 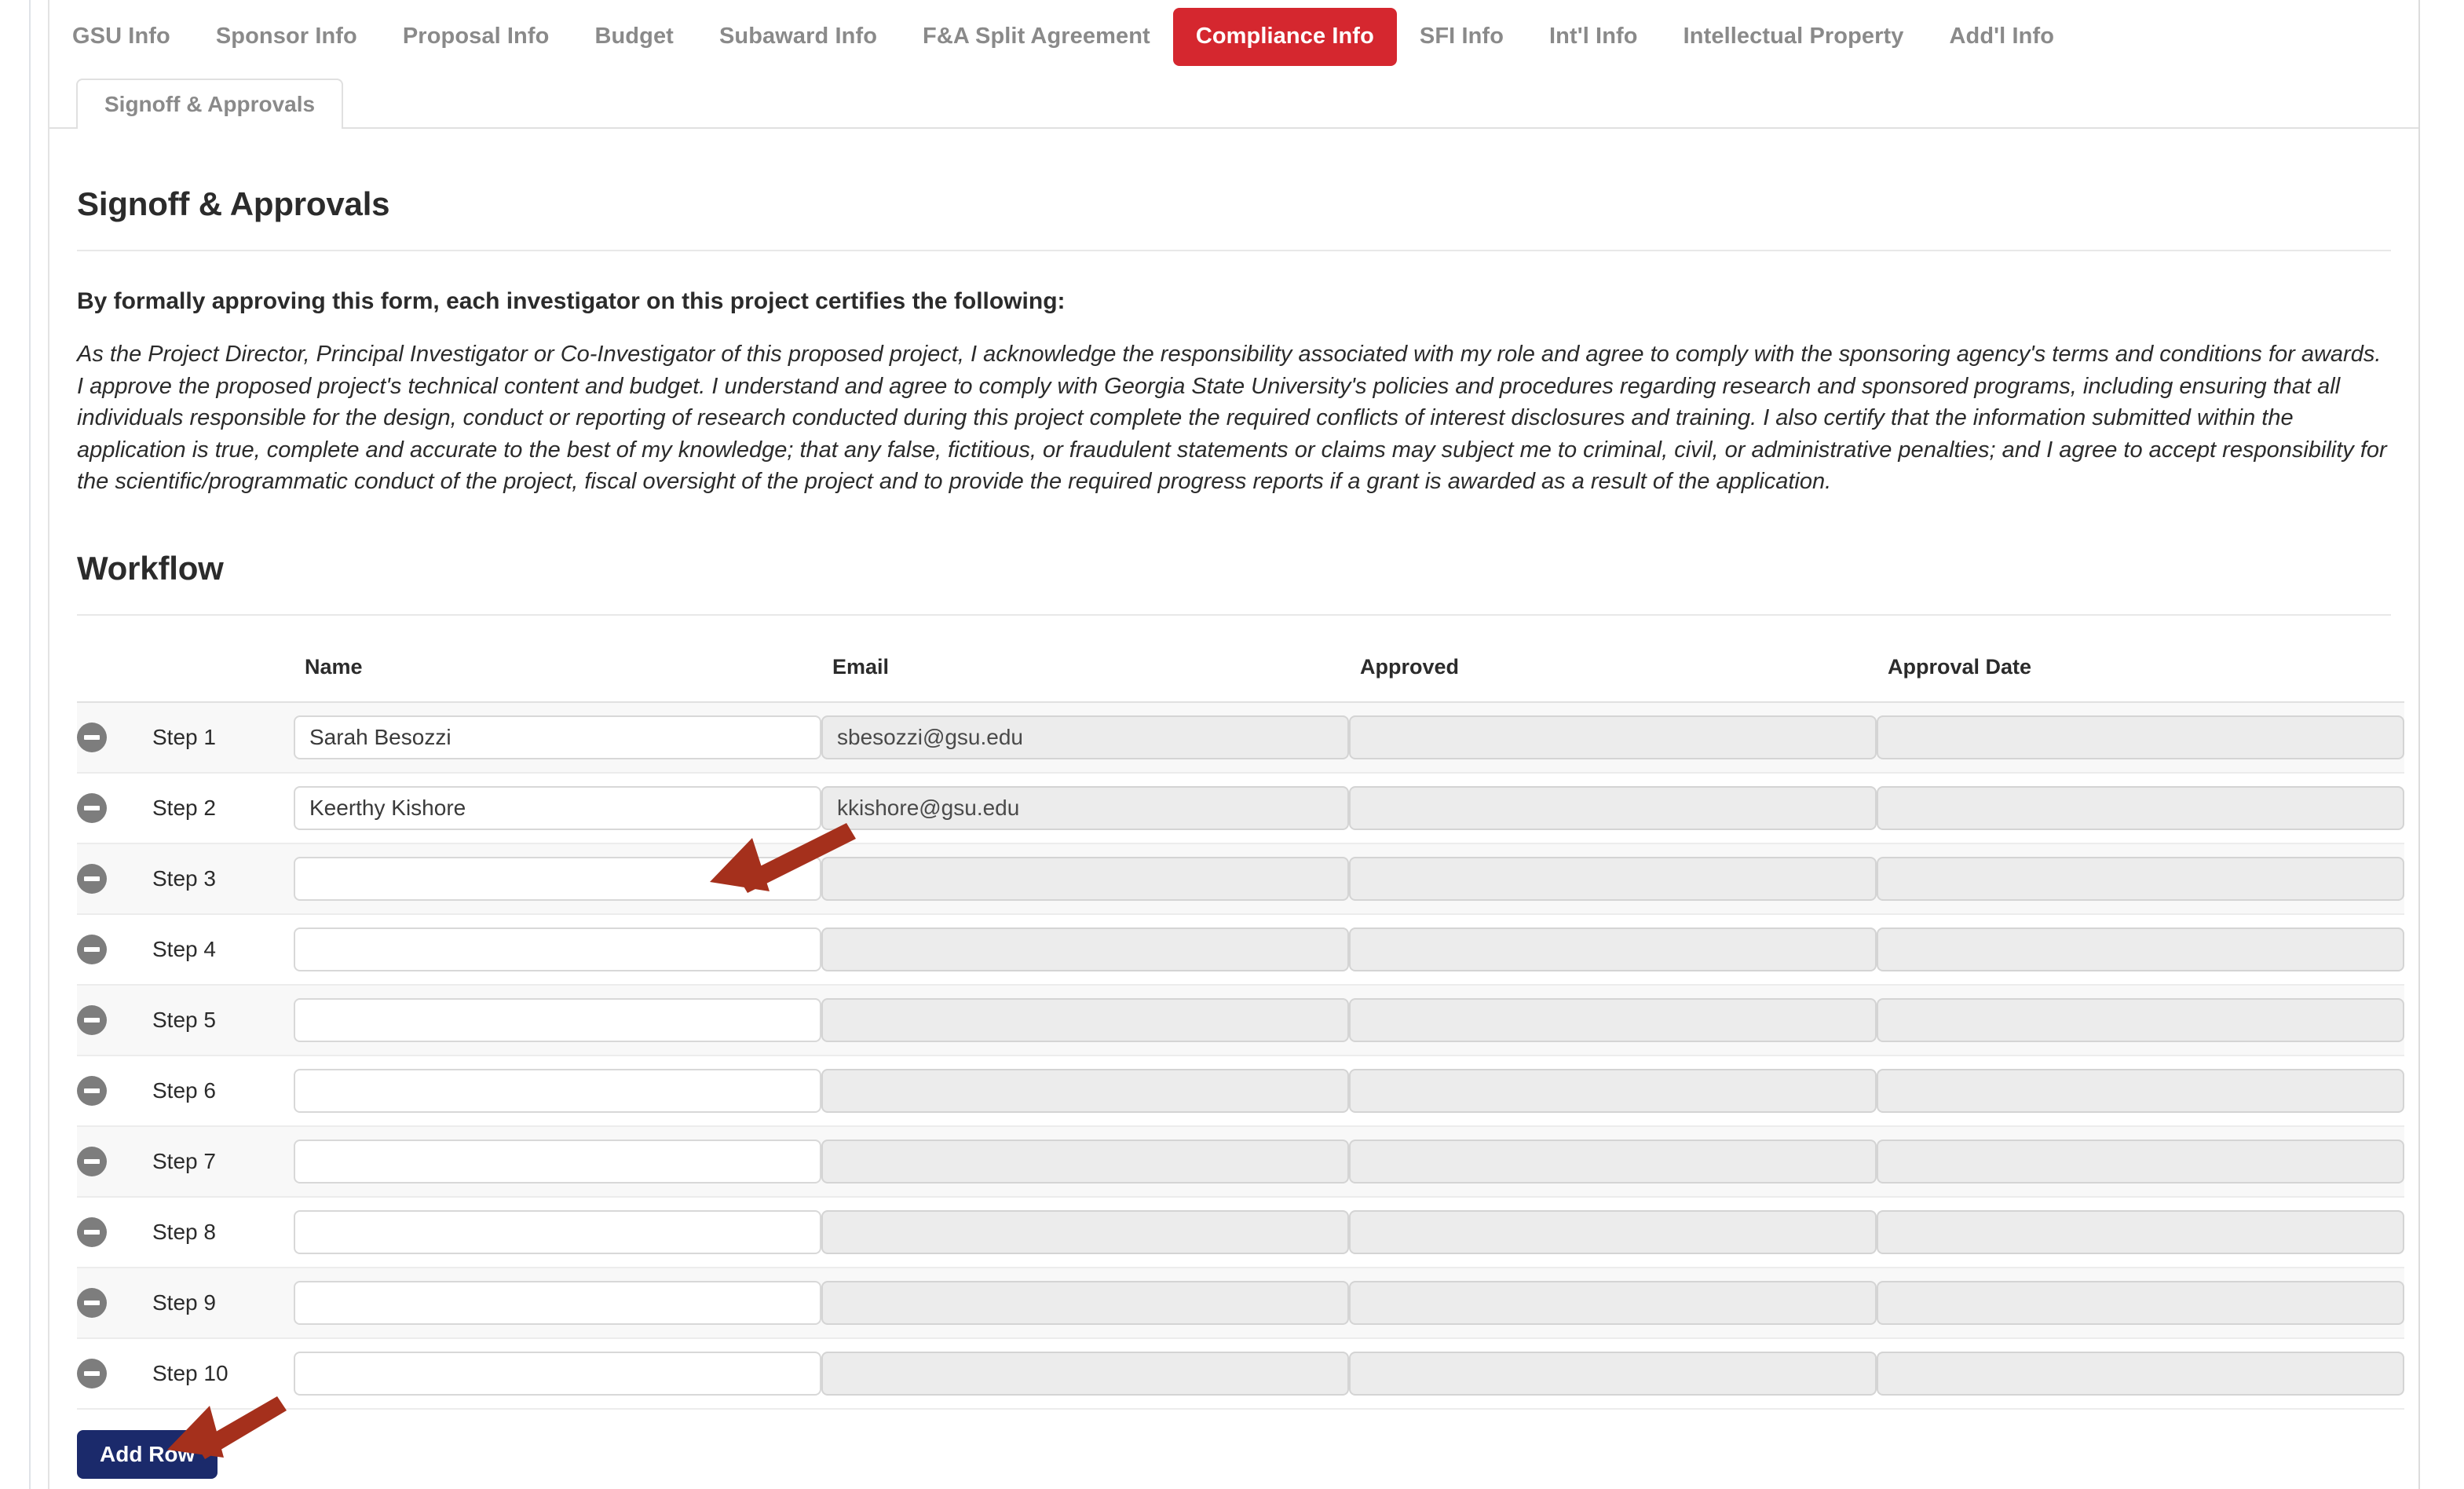 What do you see at coordinates (223, 1303) in the screenshot?
I see `step-label: Step 9` at bounding box center [223, 1303].